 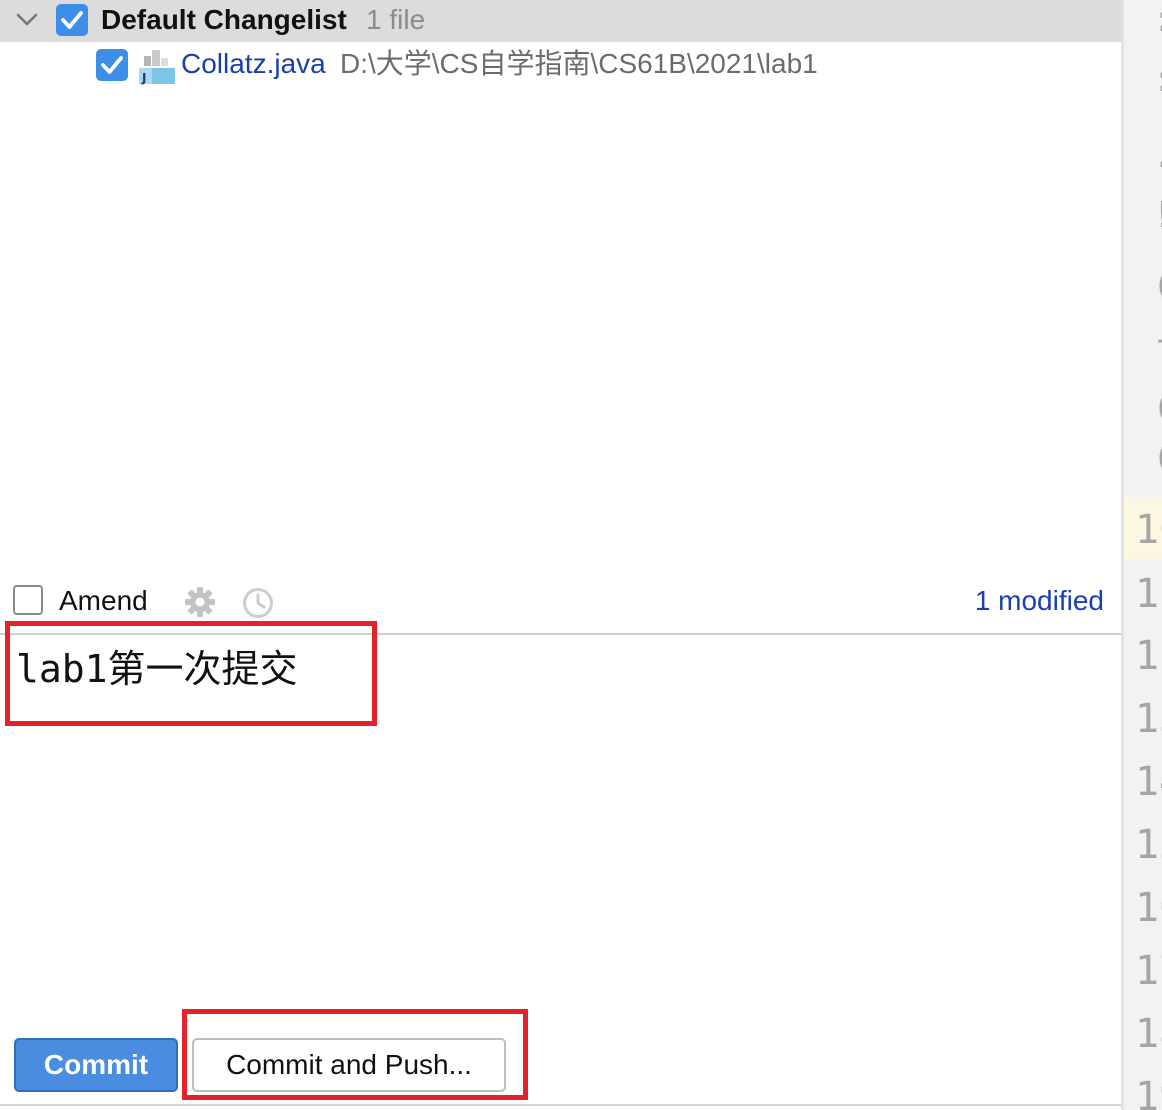 What do you see at coordinates (224, 19) in the screenshot?
I see `changelist-name: Default Changelist` at bounding box center [224, 19].